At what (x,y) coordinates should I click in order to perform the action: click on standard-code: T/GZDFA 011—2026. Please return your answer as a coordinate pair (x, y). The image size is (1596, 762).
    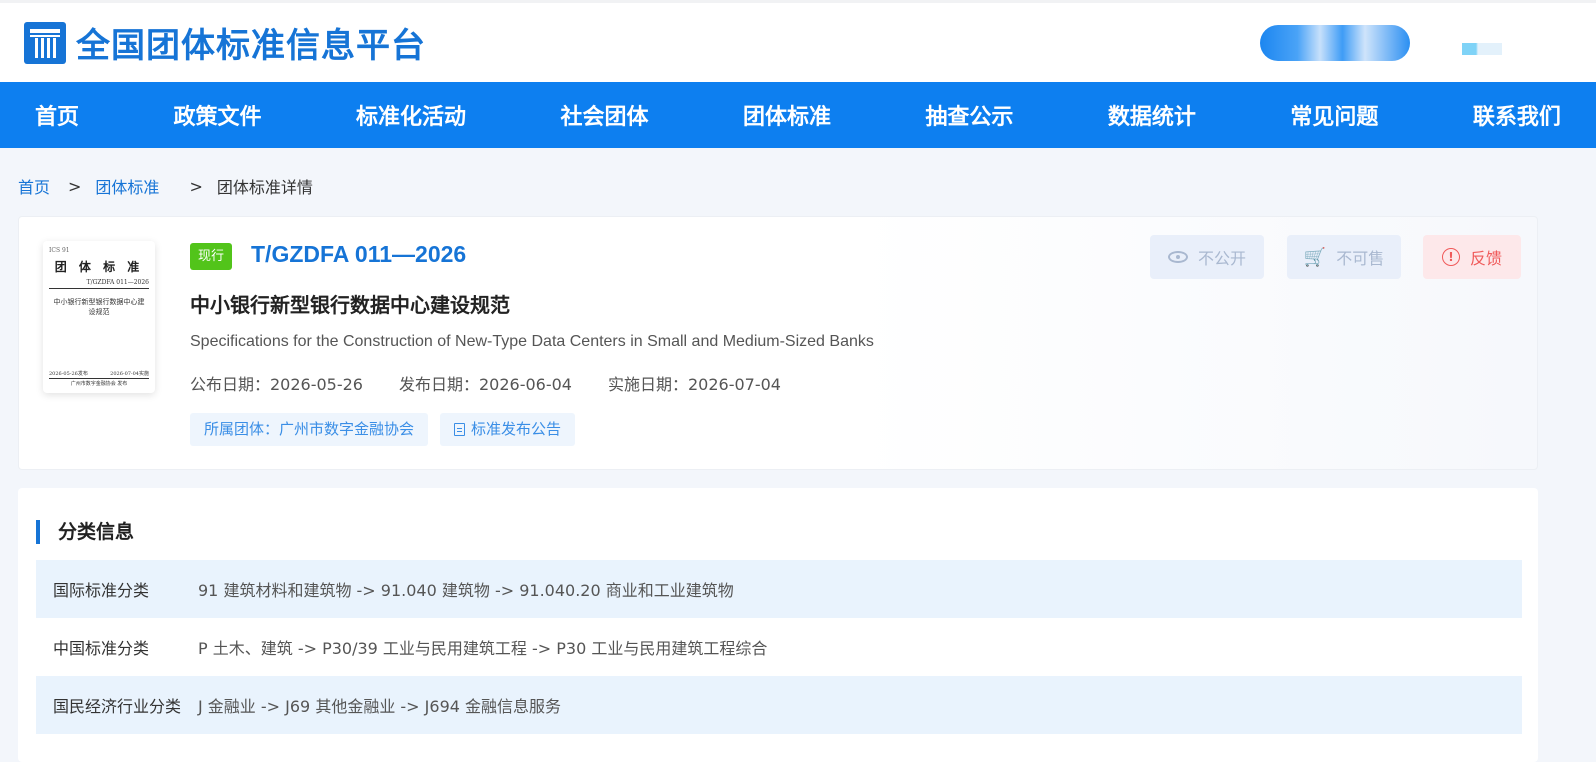
    Looking at the image, I should click on (359, 254).